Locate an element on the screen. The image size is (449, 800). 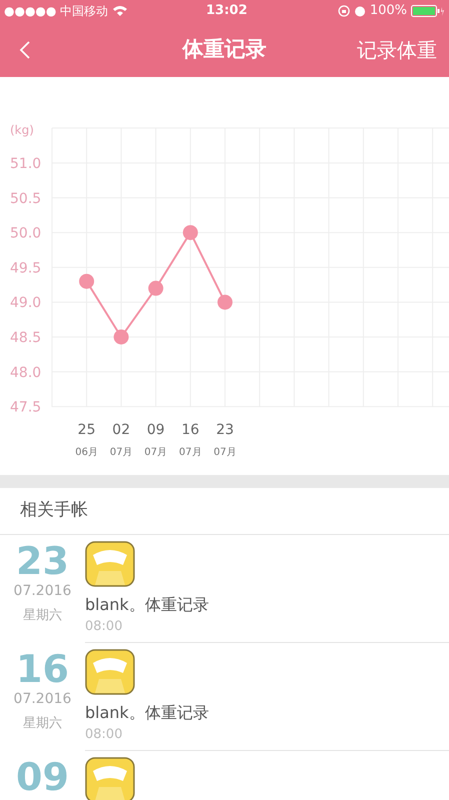
wifi-icon is located at coordinates (120, 11).